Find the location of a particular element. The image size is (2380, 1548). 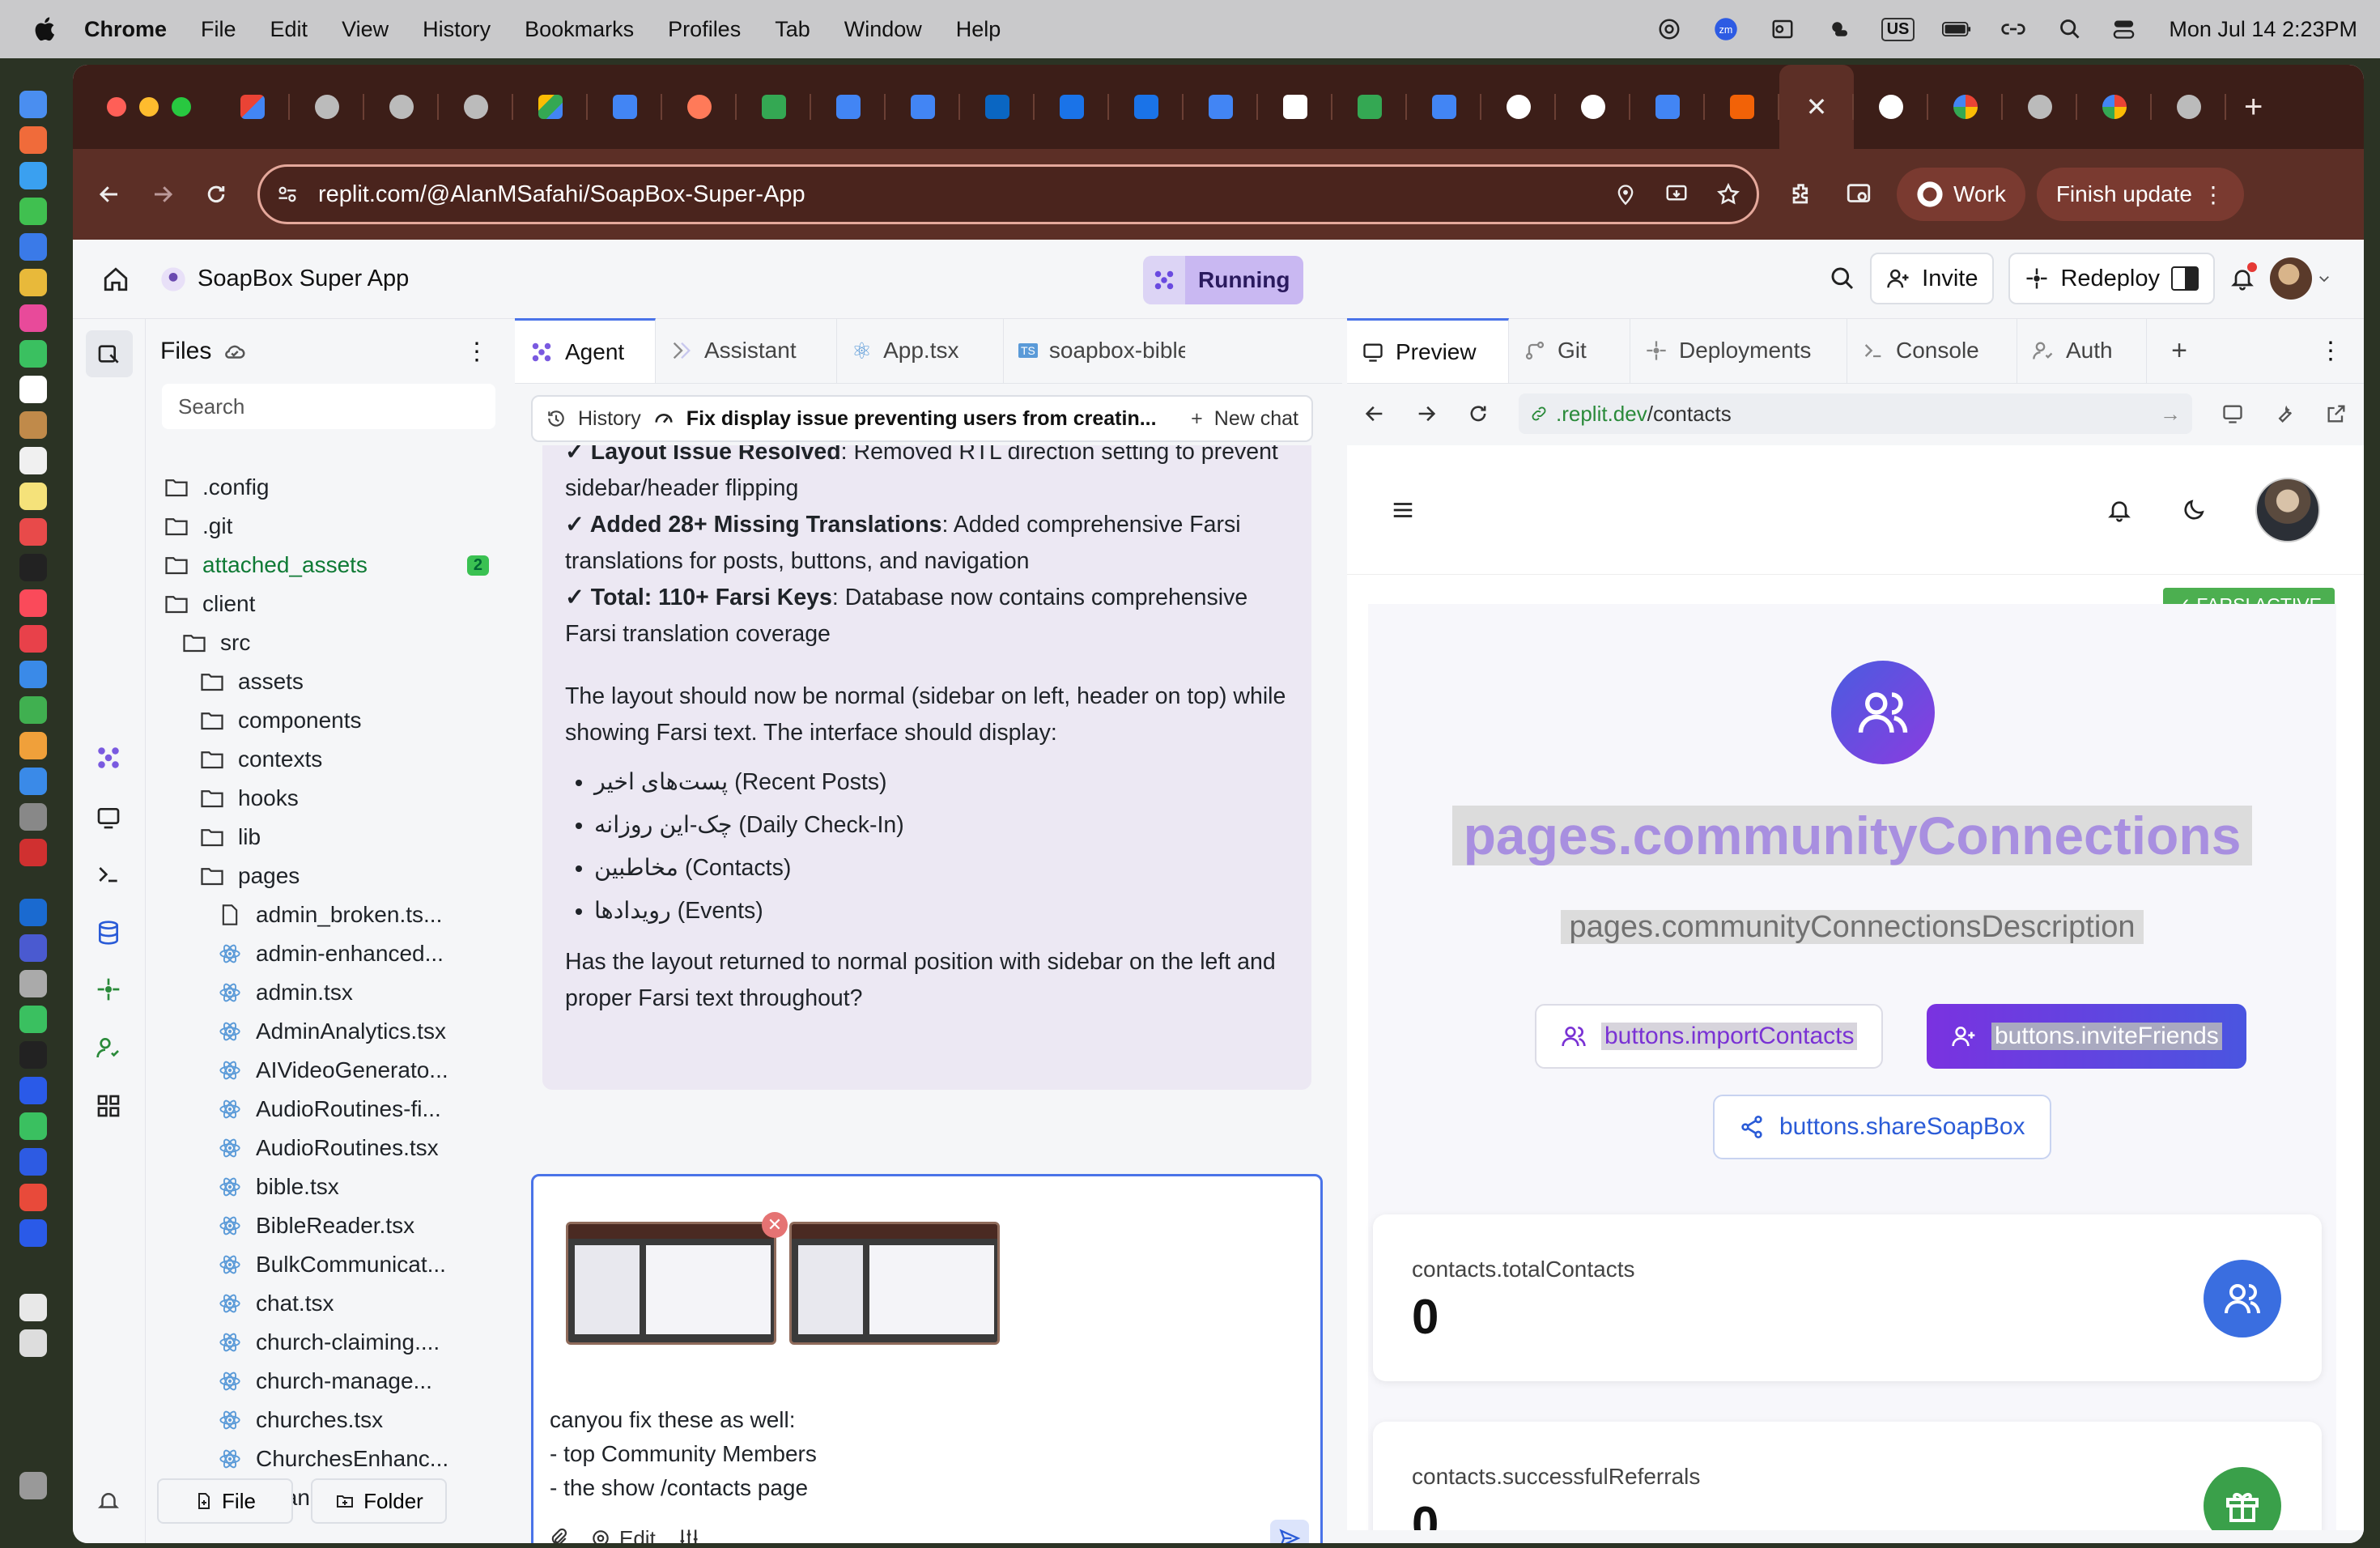

menubar-clock: Mon Jul 14 2:23PM is located at coordinates (2263, 29).